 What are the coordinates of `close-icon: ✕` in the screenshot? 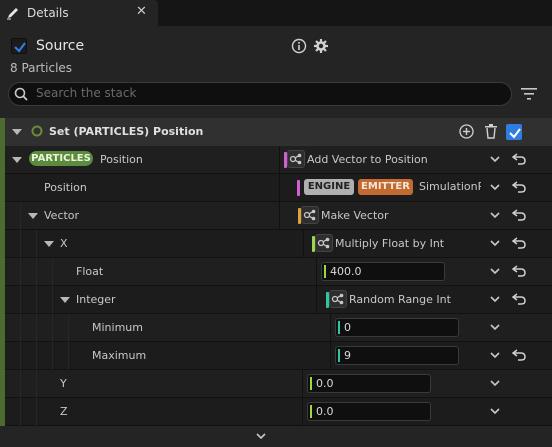 It's located at (143, 12).